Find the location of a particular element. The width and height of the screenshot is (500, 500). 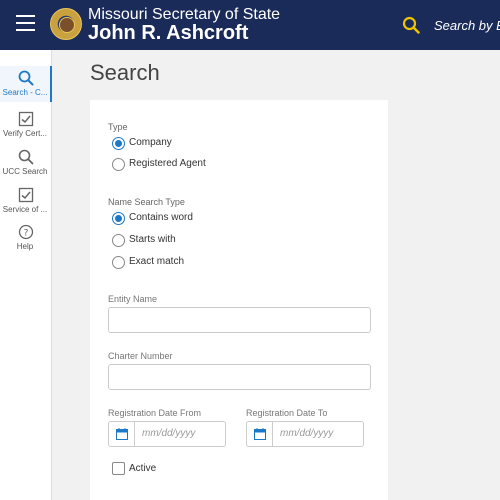

header-search-input: Search by Ent is located at coordinates (467, 25).